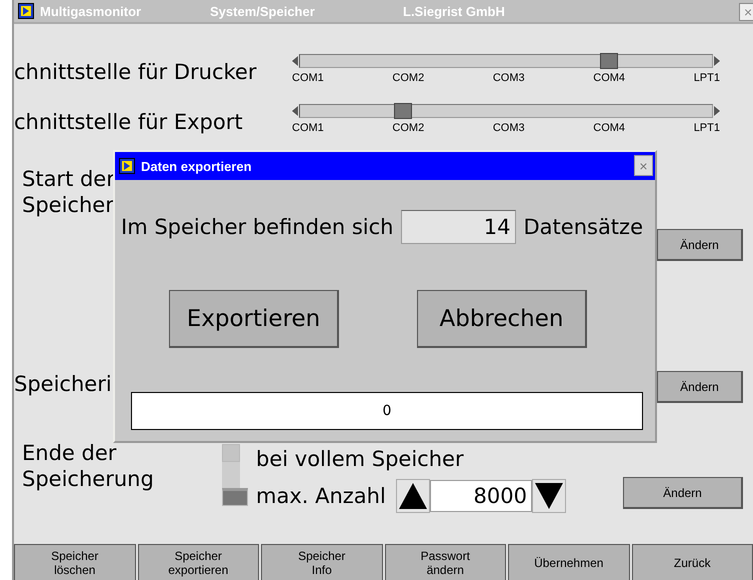 This screenshot has height=580, width=753. I want to click on interval-label: Speicheri, so click(63, 384).